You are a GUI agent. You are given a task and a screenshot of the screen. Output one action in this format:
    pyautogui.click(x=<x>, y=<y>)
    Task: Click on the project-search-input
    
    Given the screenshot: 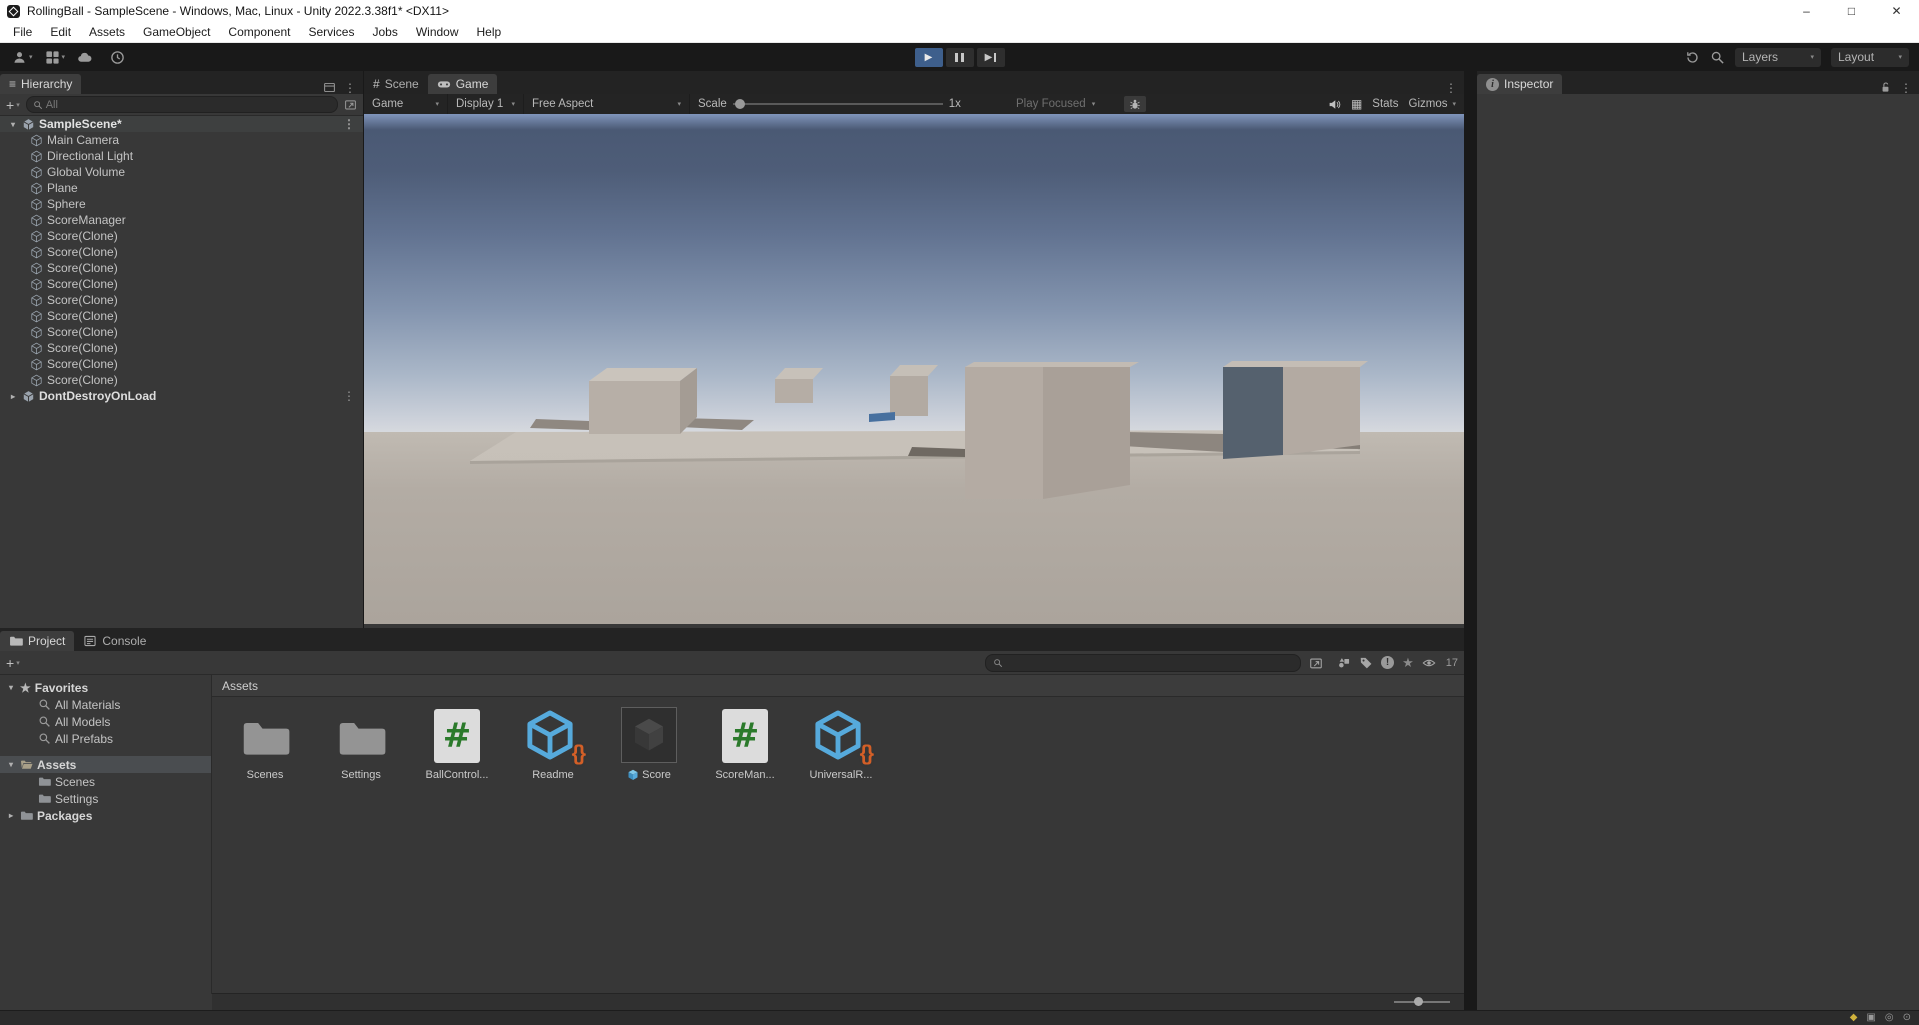 What is the action you would take?
    pyautogui.click(x=1143, y=662)
    